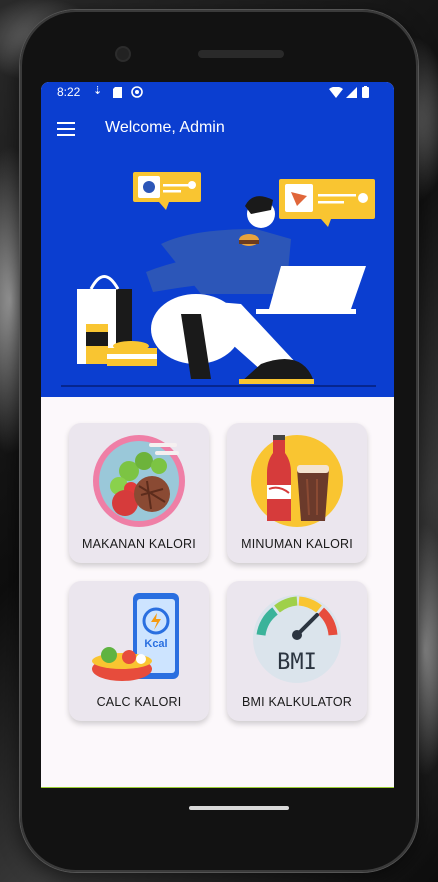 This screenshot has width=438, height=882. I want to click on food-plate-icon, so click(139, 481).